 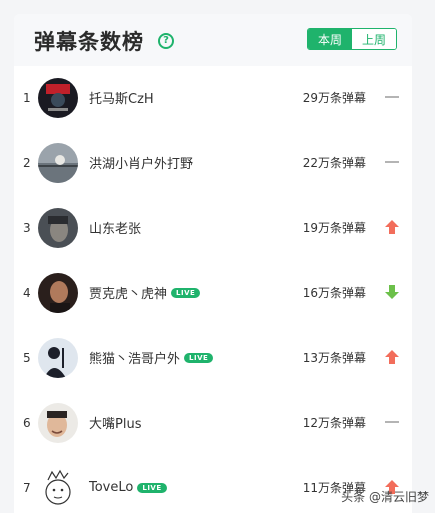 What do you see at coordinates (334, 423) in the screenshot?
I see `danmaku-count: 12万条弹幕` at bounding box center [334, 423].